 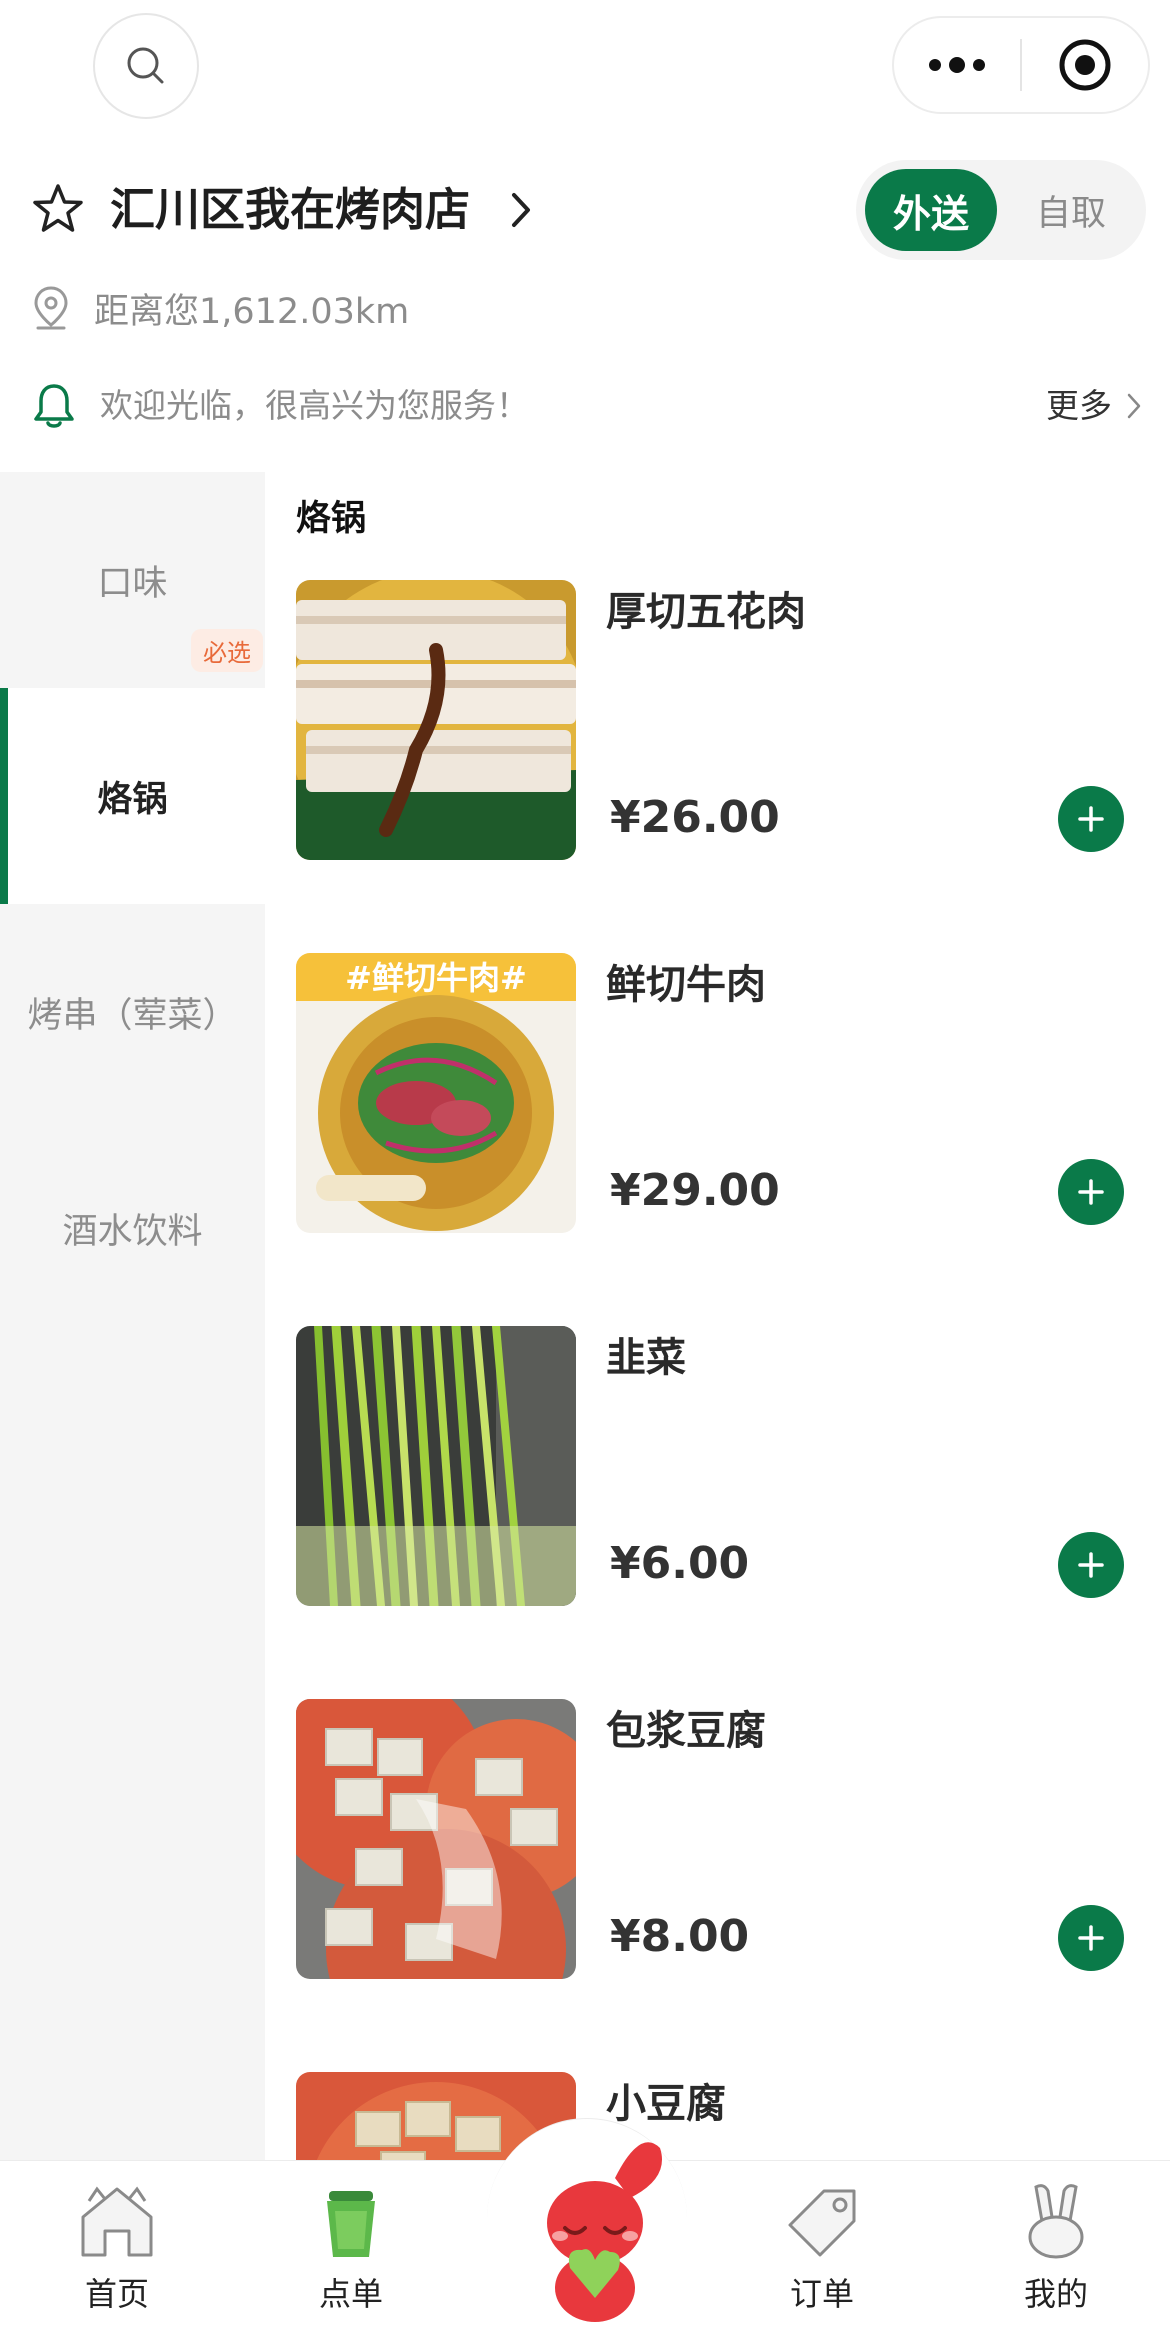 What do you see at coordinates (132, 583) in the screenshot?
I see `category-label: 口味` at bounding box center [132, 583].